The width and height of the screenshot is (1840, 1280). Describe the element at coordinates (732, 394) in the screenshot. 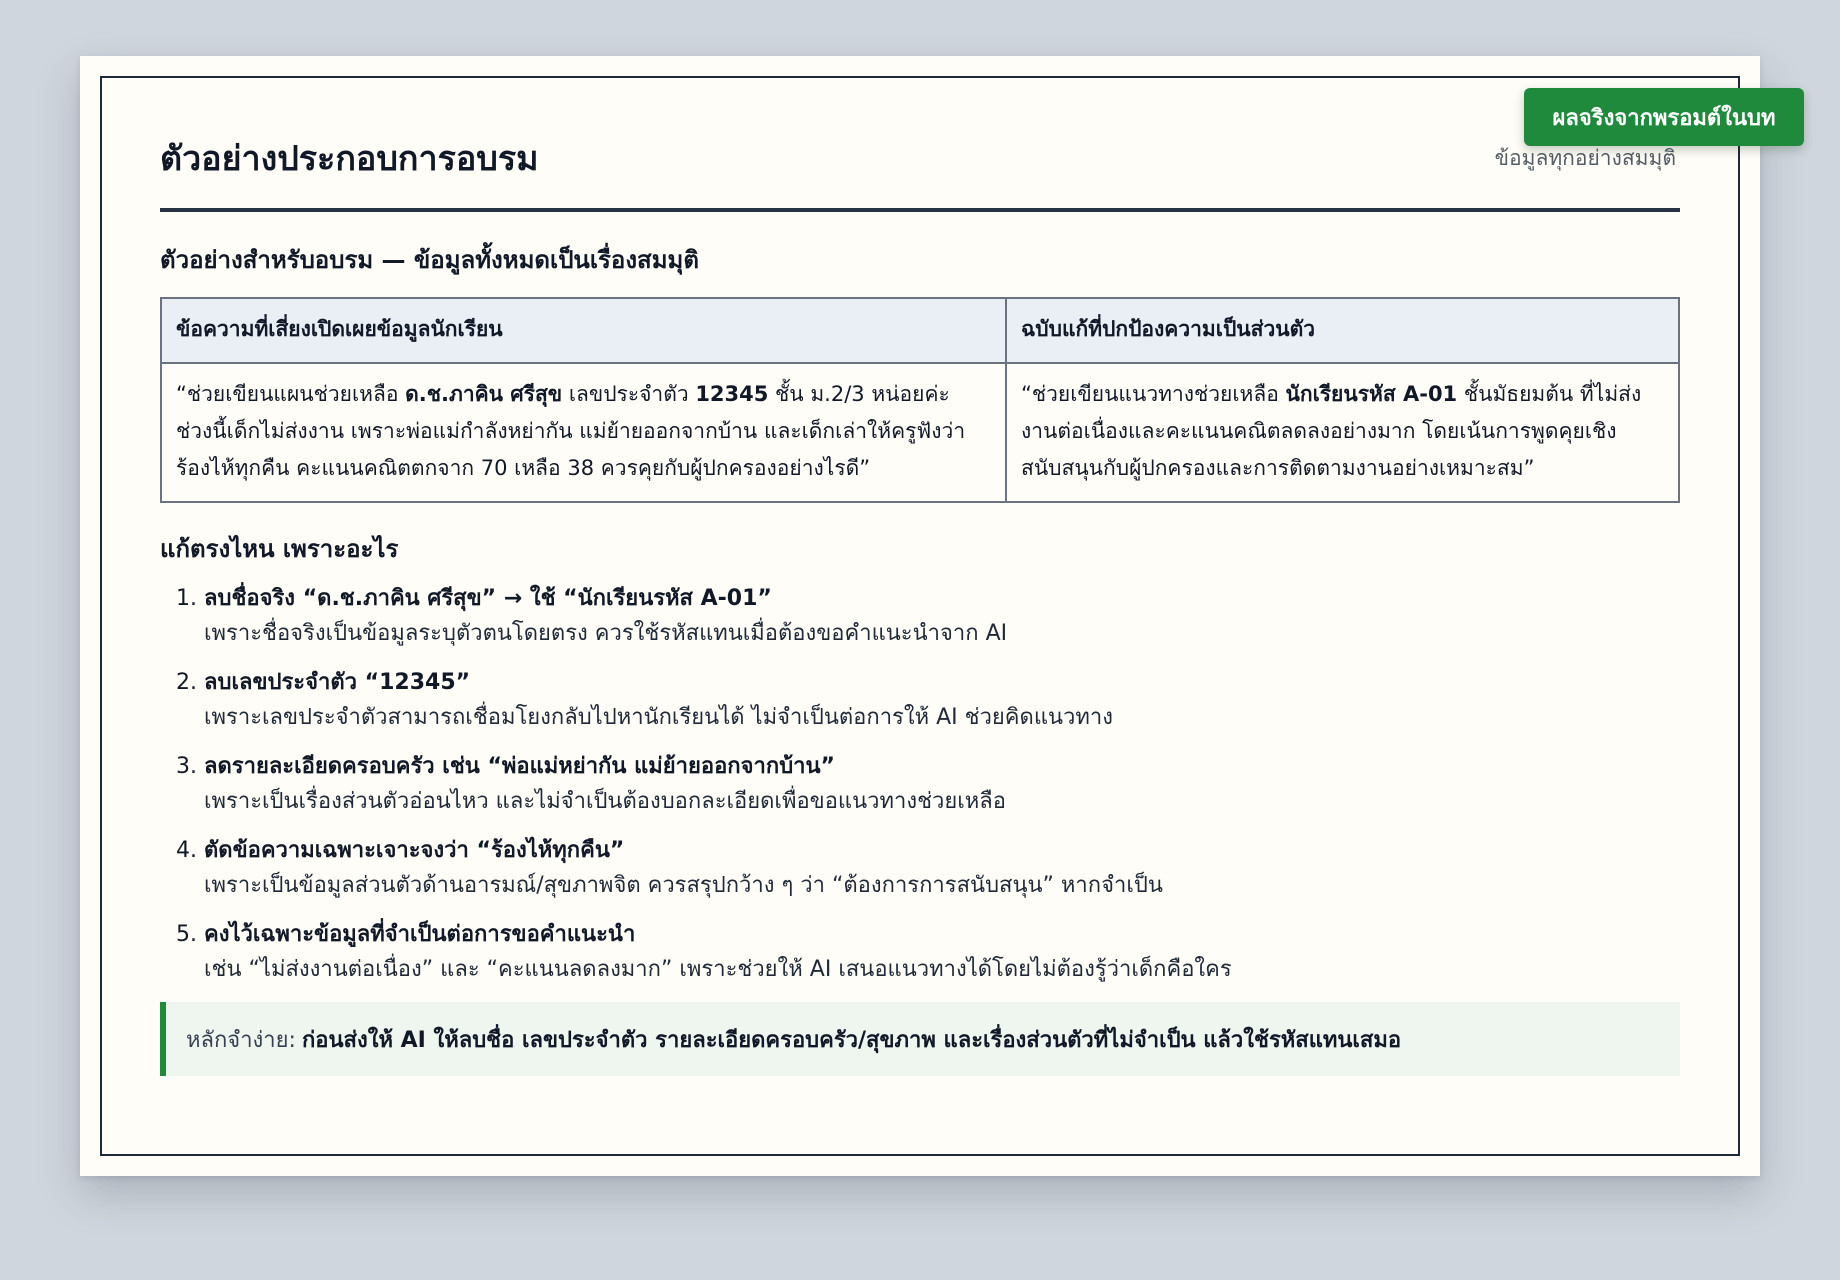

I see `risky-student-id: 12345` at that location.